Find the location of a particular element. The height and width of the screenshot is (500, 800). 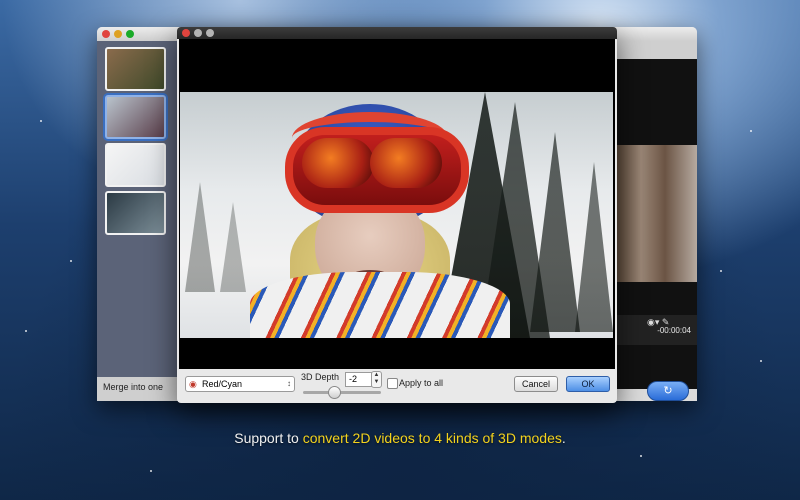

depth-label: 3D Depth is located at coordinates (320, 377).